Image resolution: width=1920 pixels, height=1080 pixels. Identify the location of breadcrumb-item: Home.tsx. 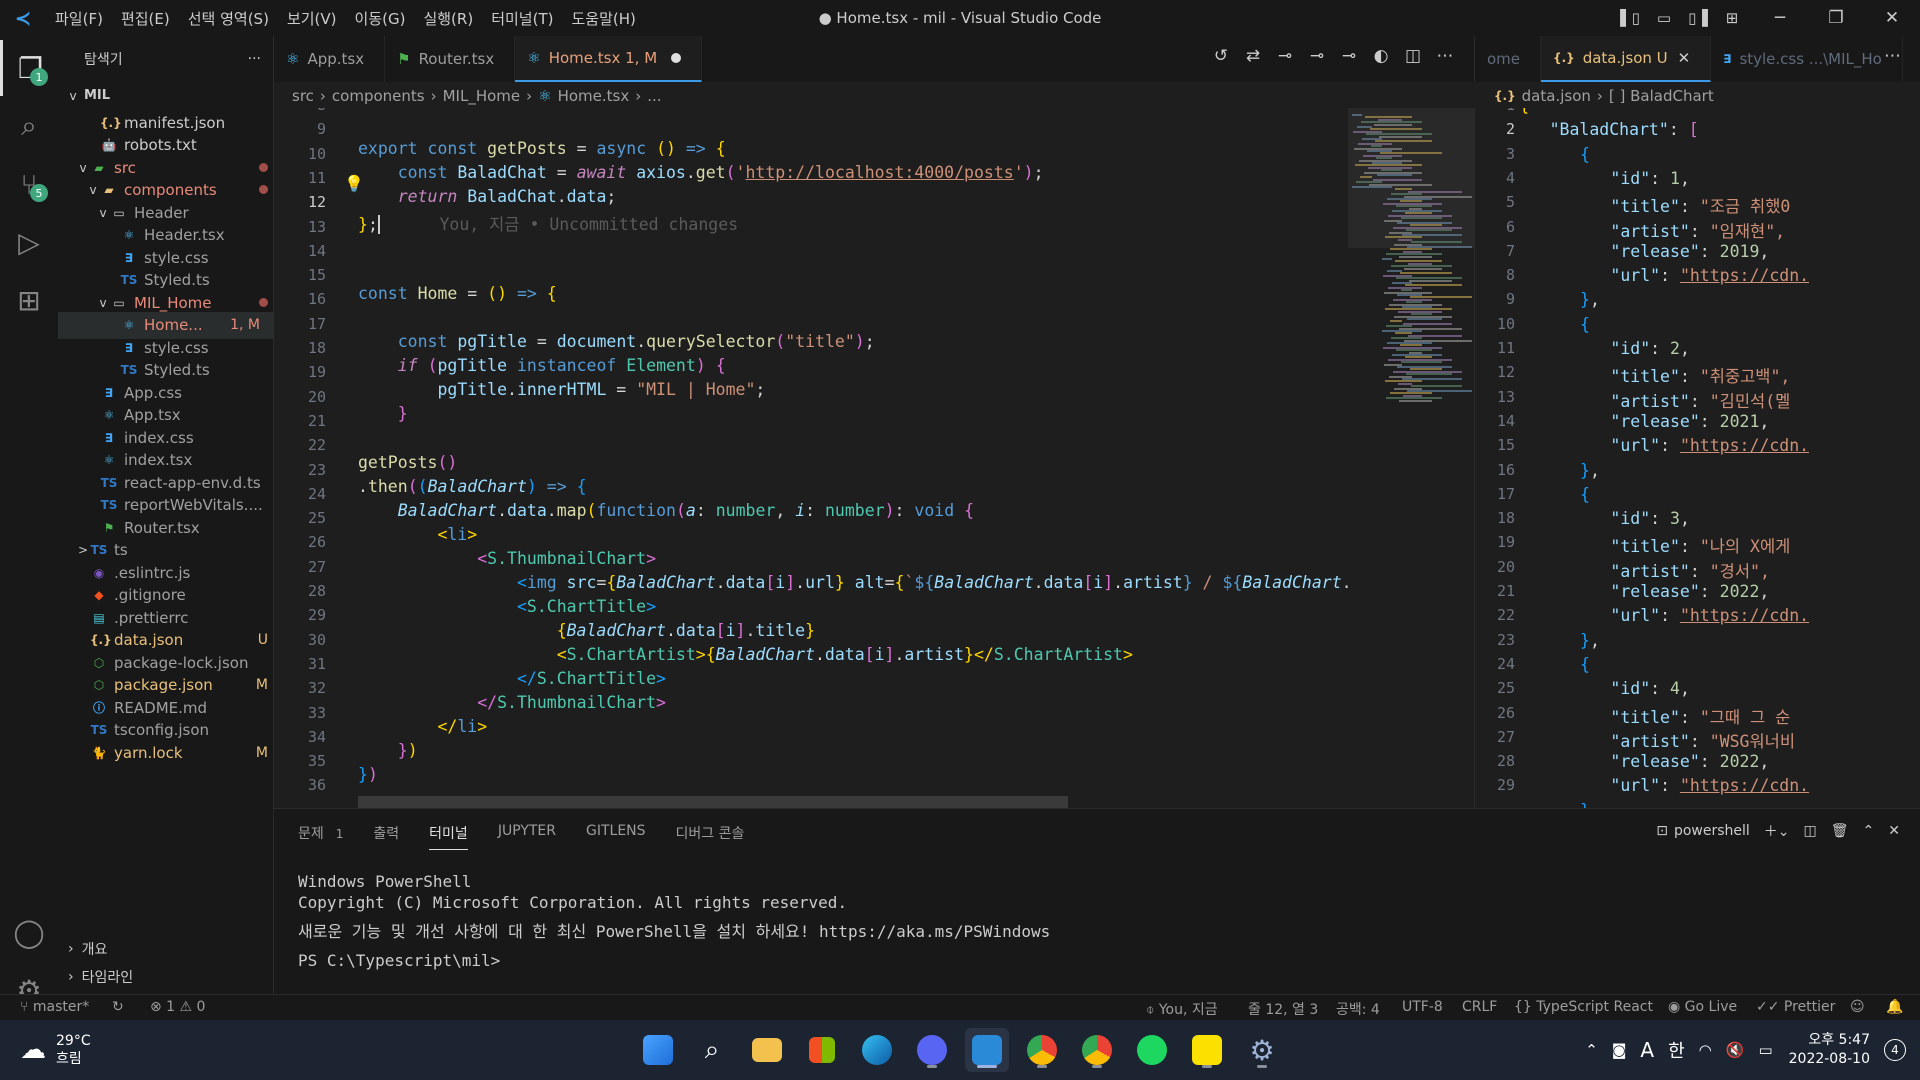
(594, 96).